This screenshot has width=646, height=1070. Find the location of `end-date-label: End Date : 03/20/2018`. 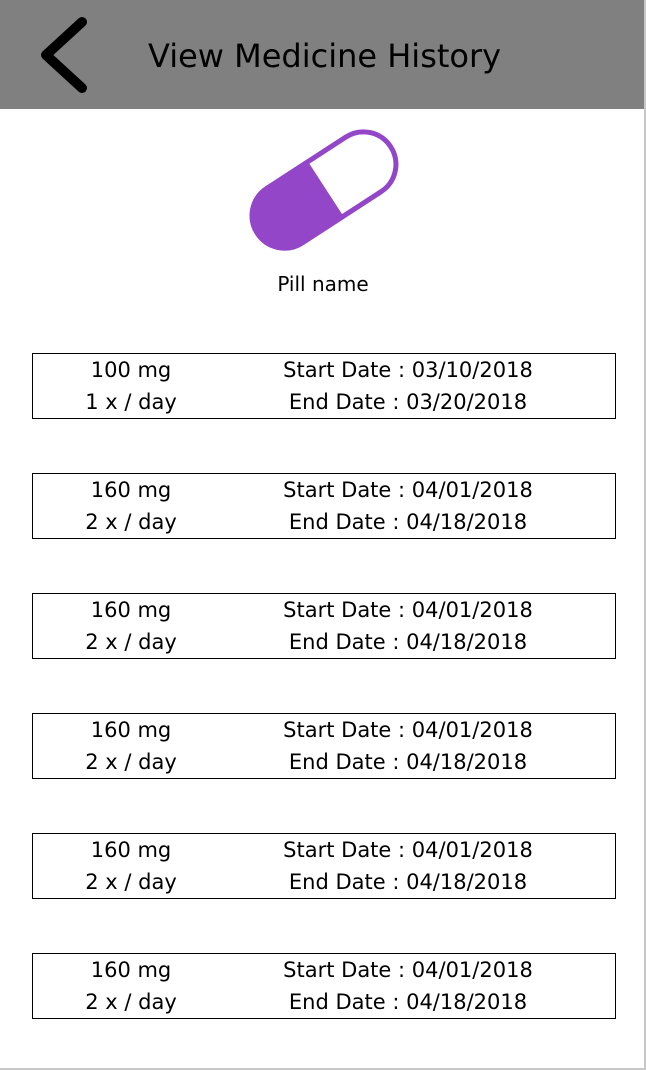

end-date-label: End Date : 03/20/2018 is located at coordinates (408, 402).